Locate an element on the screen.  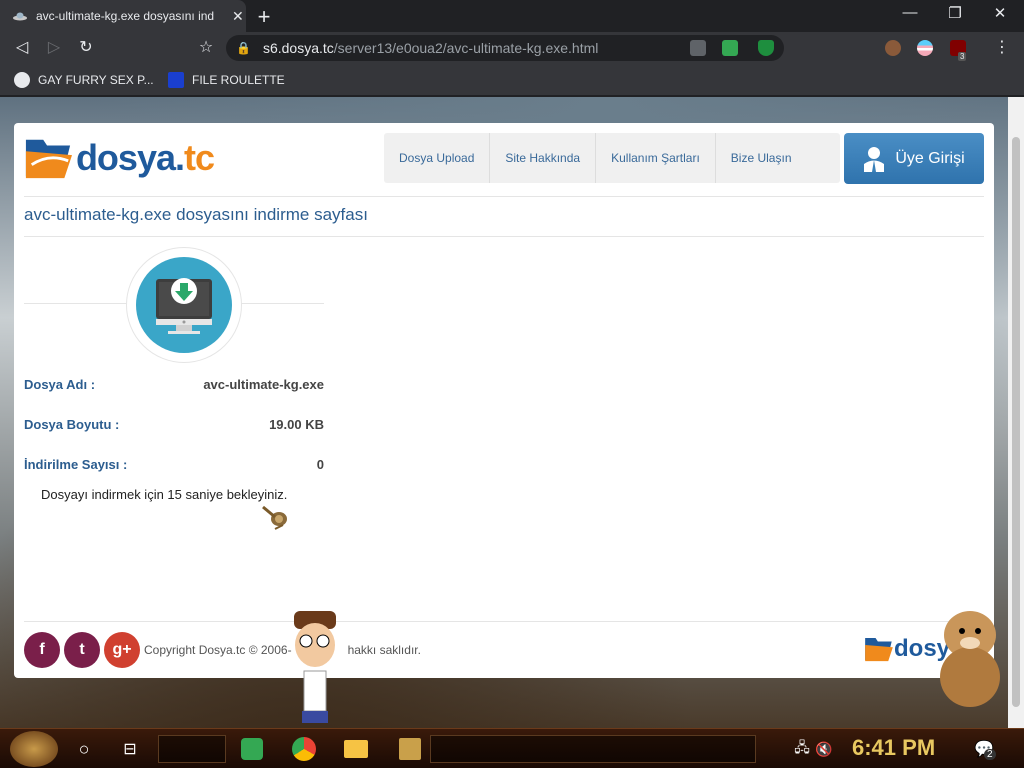
maximize-button: ❐ is located at coordinates (955, 13).